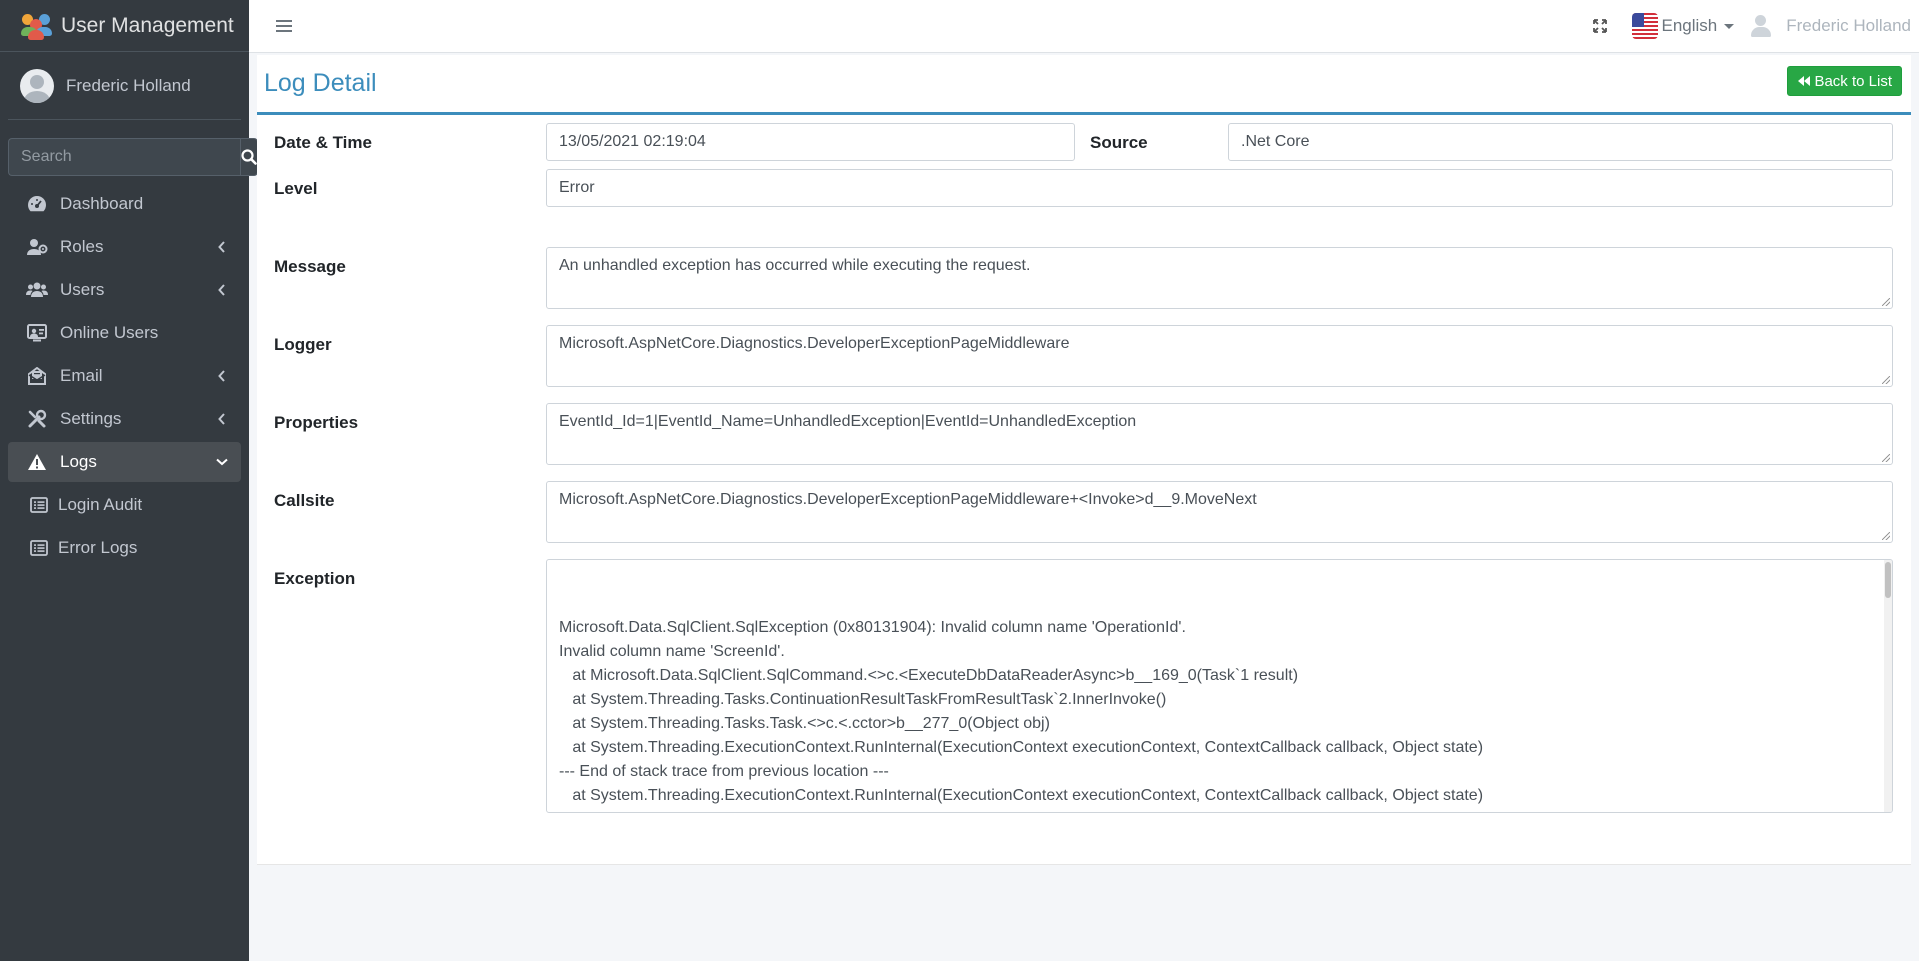 This screenshot has width=1919, height=961. I want to click on brand-logo-icon, so click(36, 26).